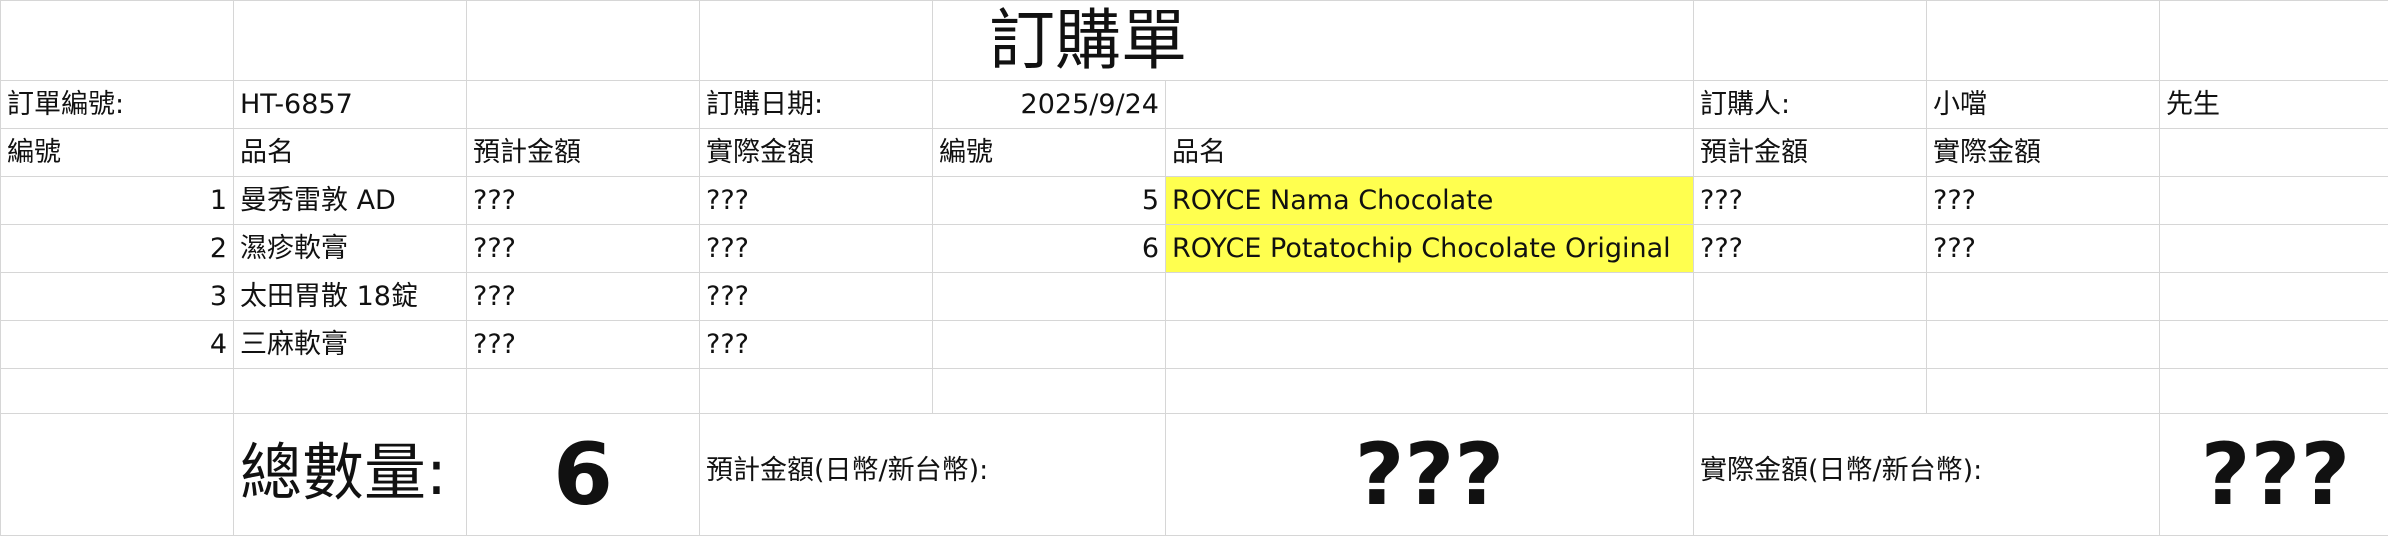 This screenshot has height=538, width=2388. I want to click on total-qty-label: 總數量:, so click(350, 474).